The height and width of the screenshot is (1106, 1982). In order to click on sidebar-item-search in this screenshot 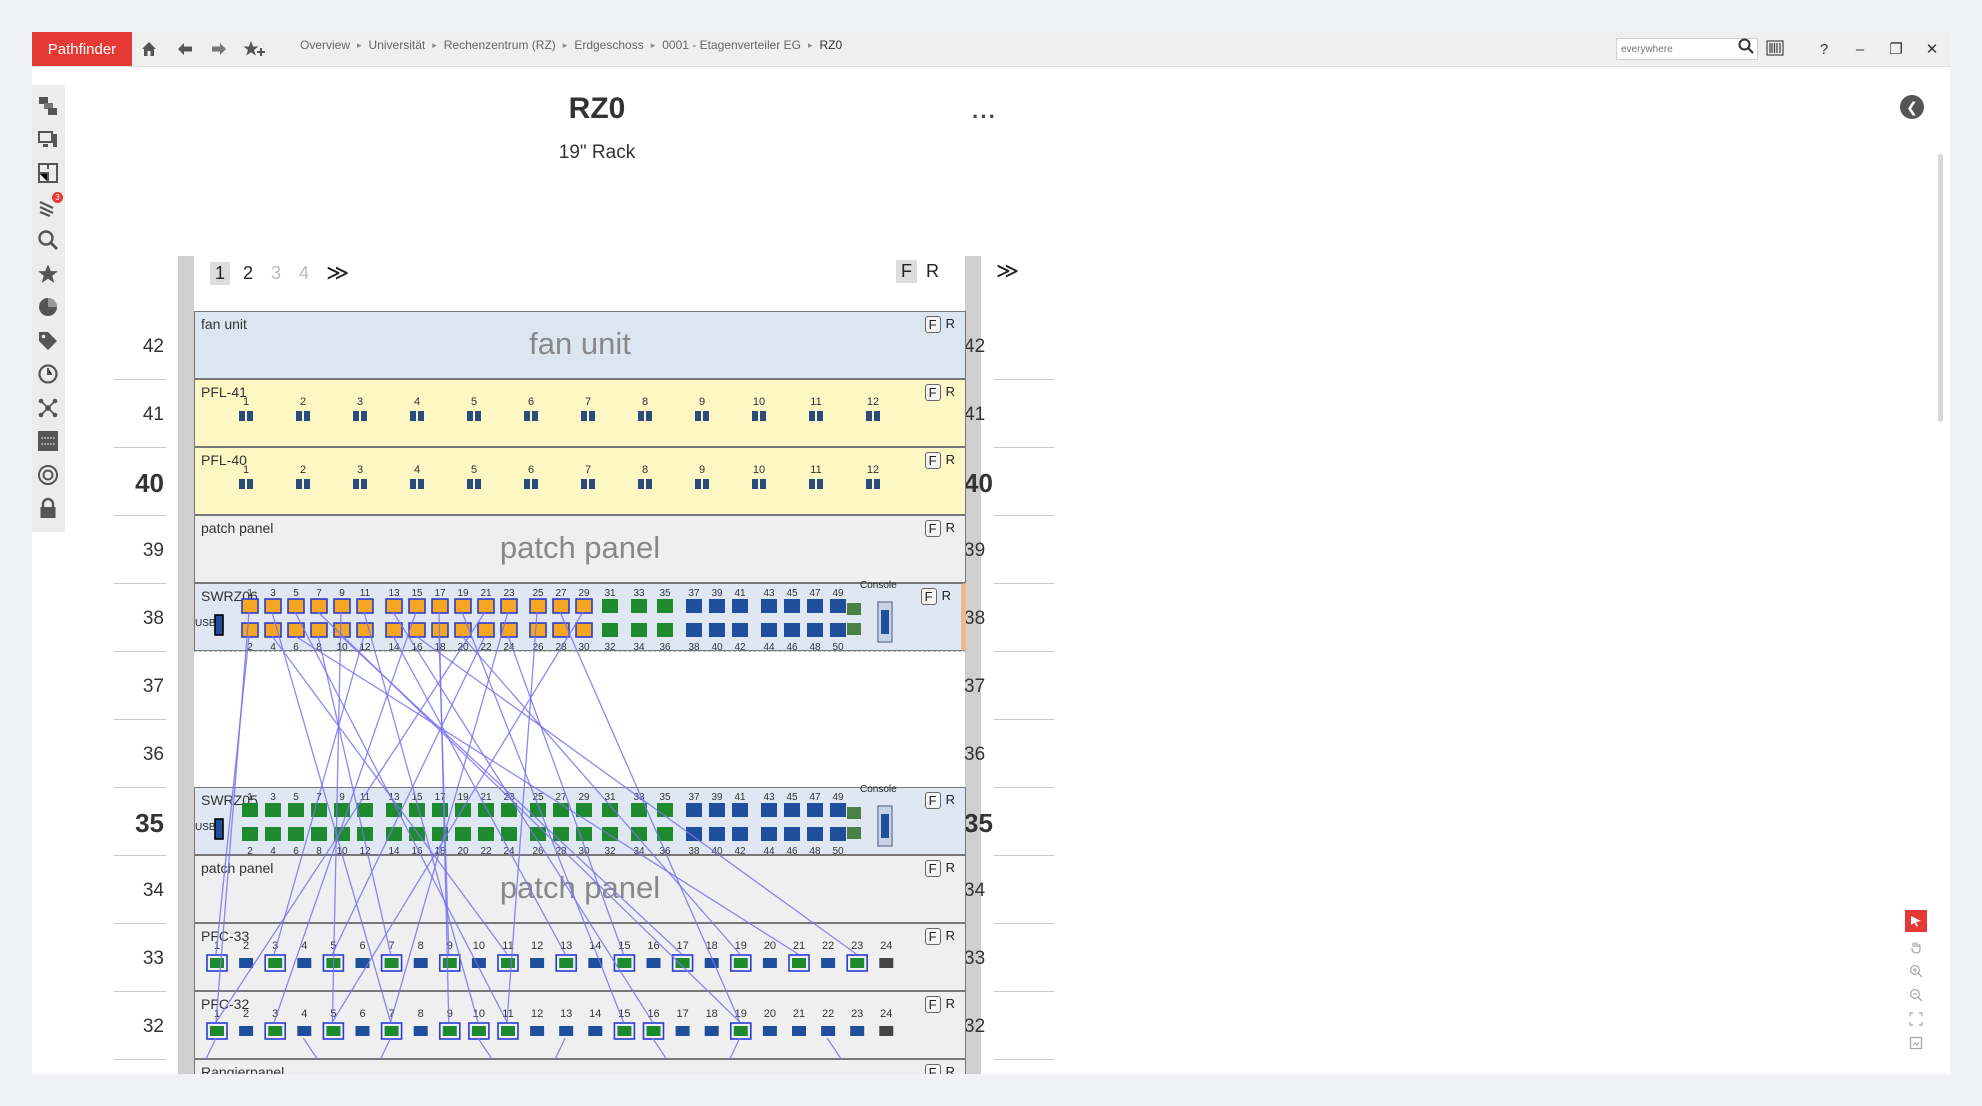, I will do `click(48, 240)`.